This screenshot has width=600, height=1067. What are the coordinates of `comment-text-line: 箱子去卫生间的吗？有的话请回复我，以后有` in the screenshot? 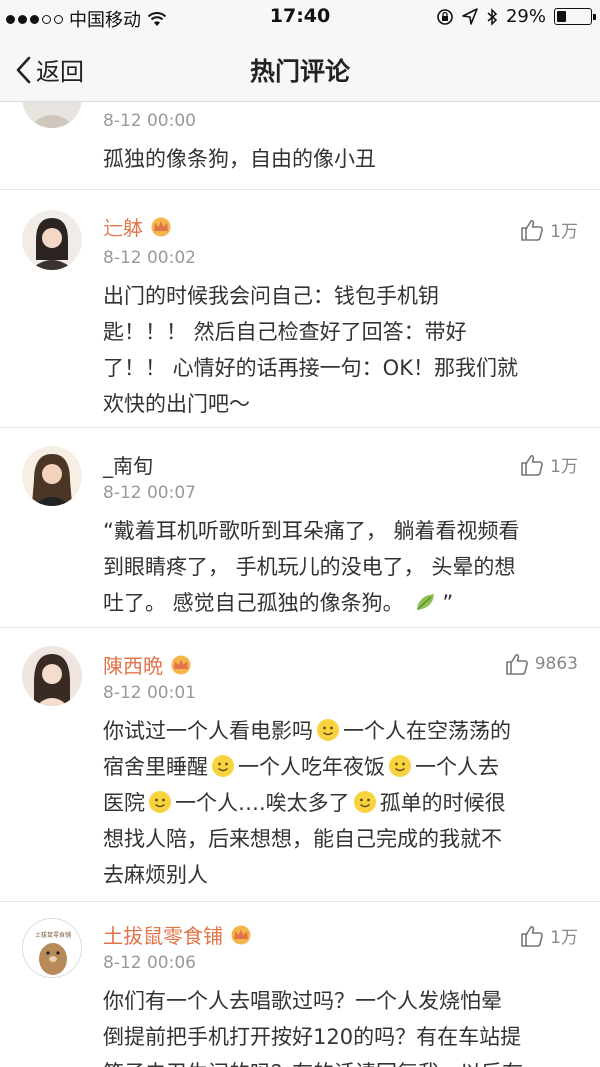 It's located at (342, 1061).